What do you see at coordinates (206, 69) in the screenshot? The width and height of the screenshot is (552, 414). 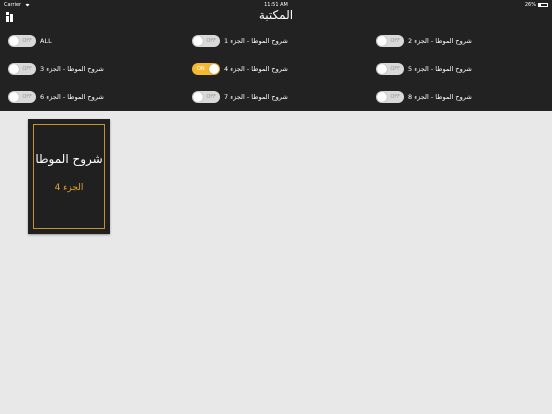 I see `filter-switch: ON` at bounding box center [206, 69].